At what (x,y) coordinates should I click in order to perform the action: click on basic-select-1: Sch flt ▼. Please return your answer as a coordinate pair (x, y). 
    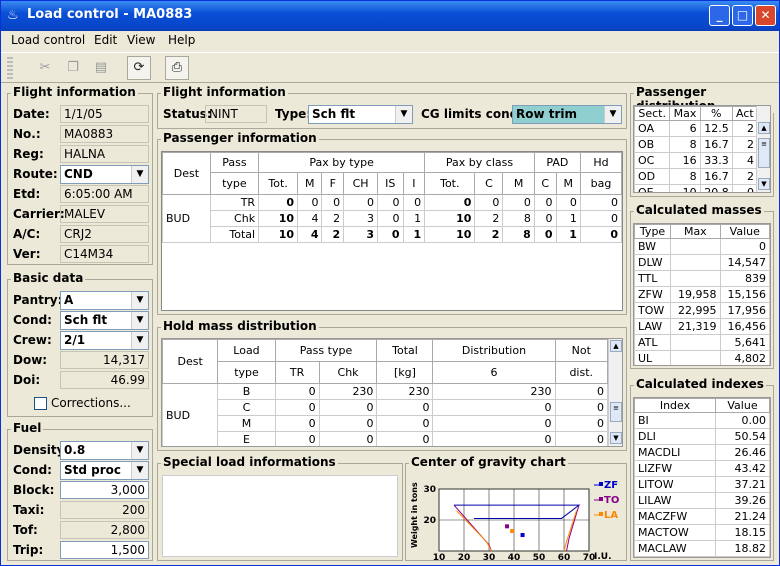
    Looking at the image, I should click on (104, 320).